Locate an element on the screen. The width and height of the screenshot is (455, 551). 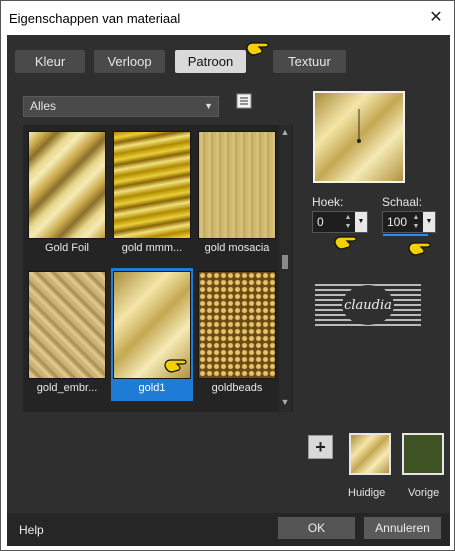
logo-text: claudia is located at coordinates (368, 305).